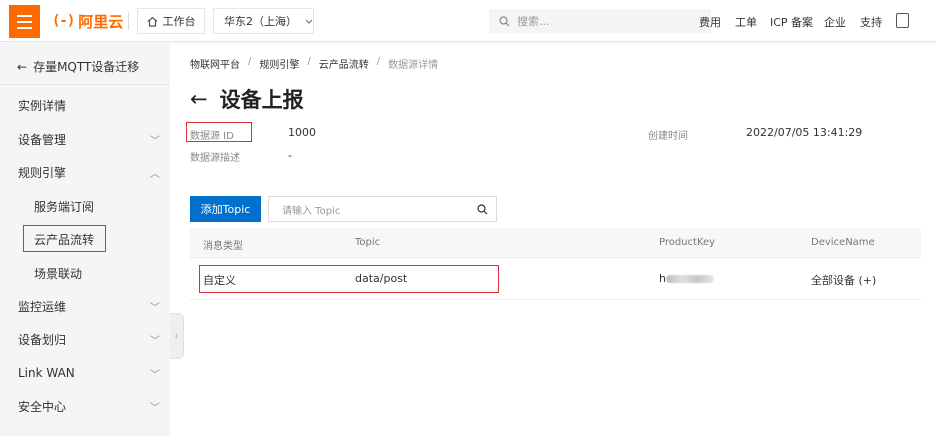  Describe the element at coordinates (85, 273) in the screenshot. I see `sidebar-item-scene: 场景联动` at that location.